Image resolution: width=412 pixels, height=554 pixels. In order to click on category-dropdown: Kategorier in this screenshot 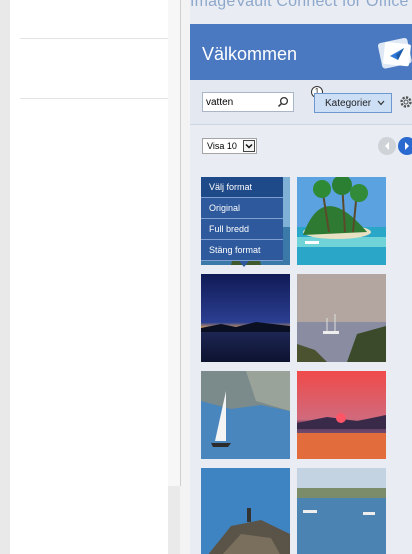, I will do `click(353, 103)`.